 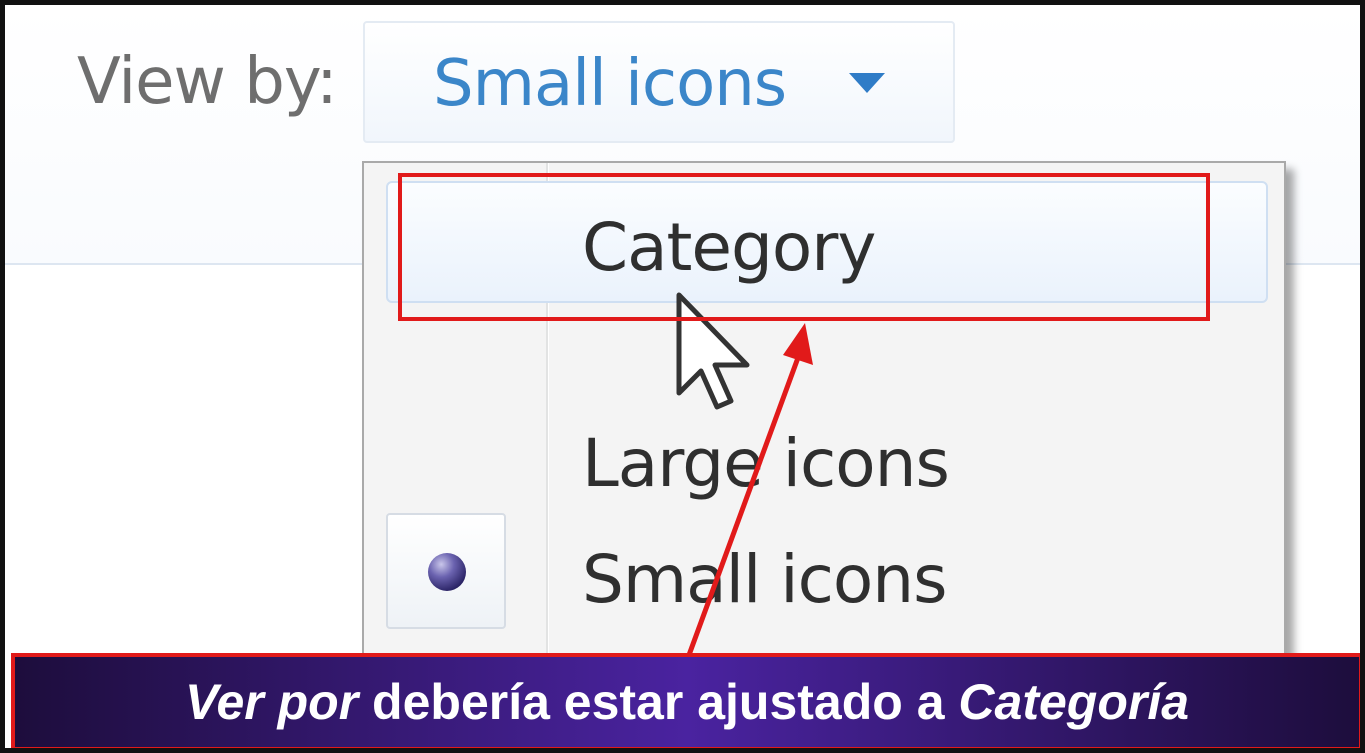 What do you see at coordinates (1074, 702) in the screenshot?
I see `caption-part-categoria: Categoría` at bounding box center [1074, 702].